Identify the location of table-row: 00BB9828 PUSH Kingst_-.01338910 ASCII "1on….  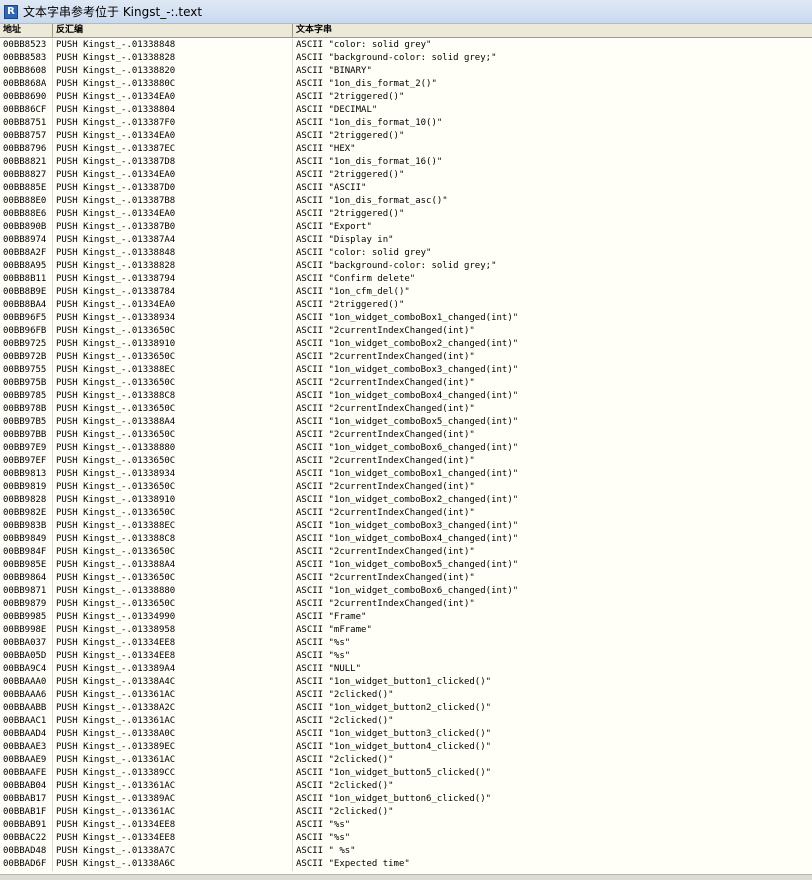
(406, 500).